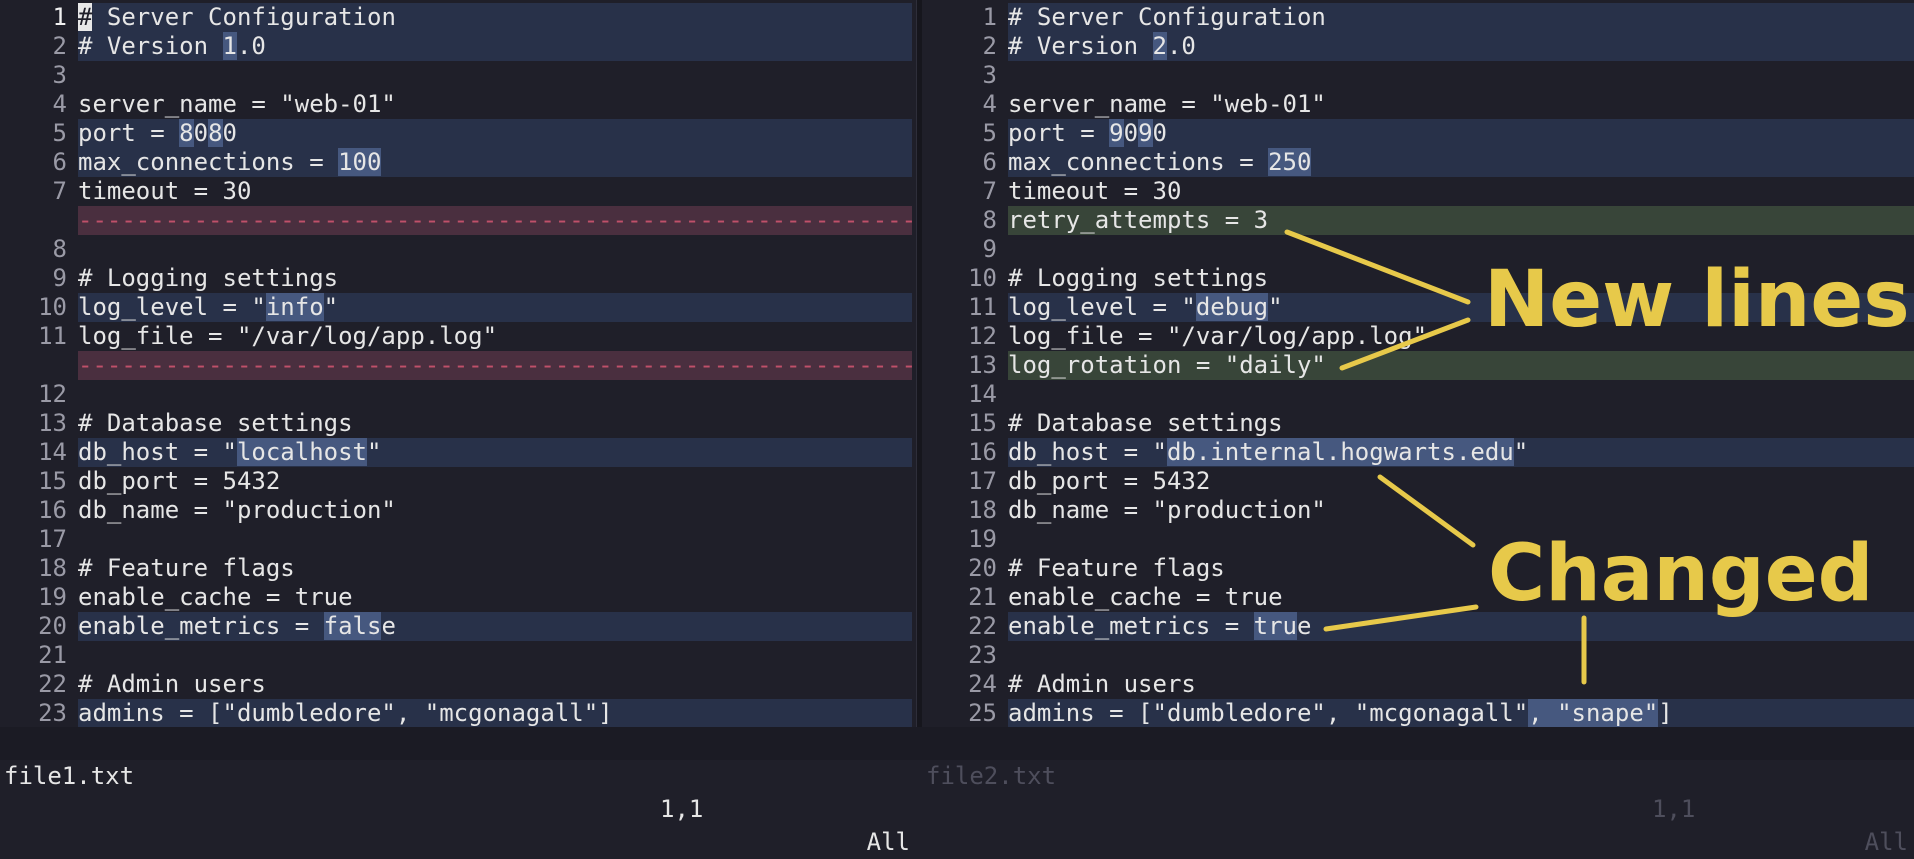 This screenshot has width=1914, height=859. I want to click on annotation-new-lines: New lines, so click(1697, 300).